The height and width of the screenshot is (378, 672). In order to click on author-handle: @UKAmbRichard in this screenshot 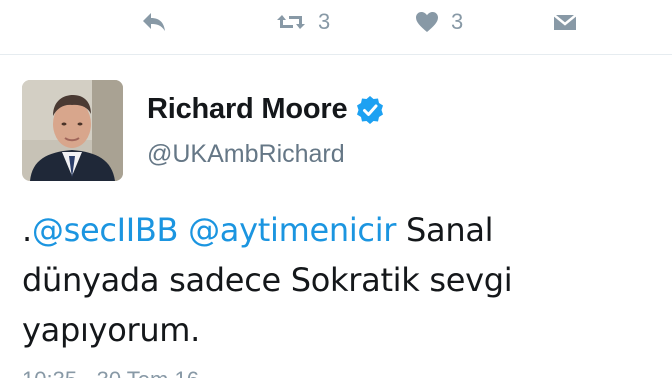, I will do `click(246, 154)`.